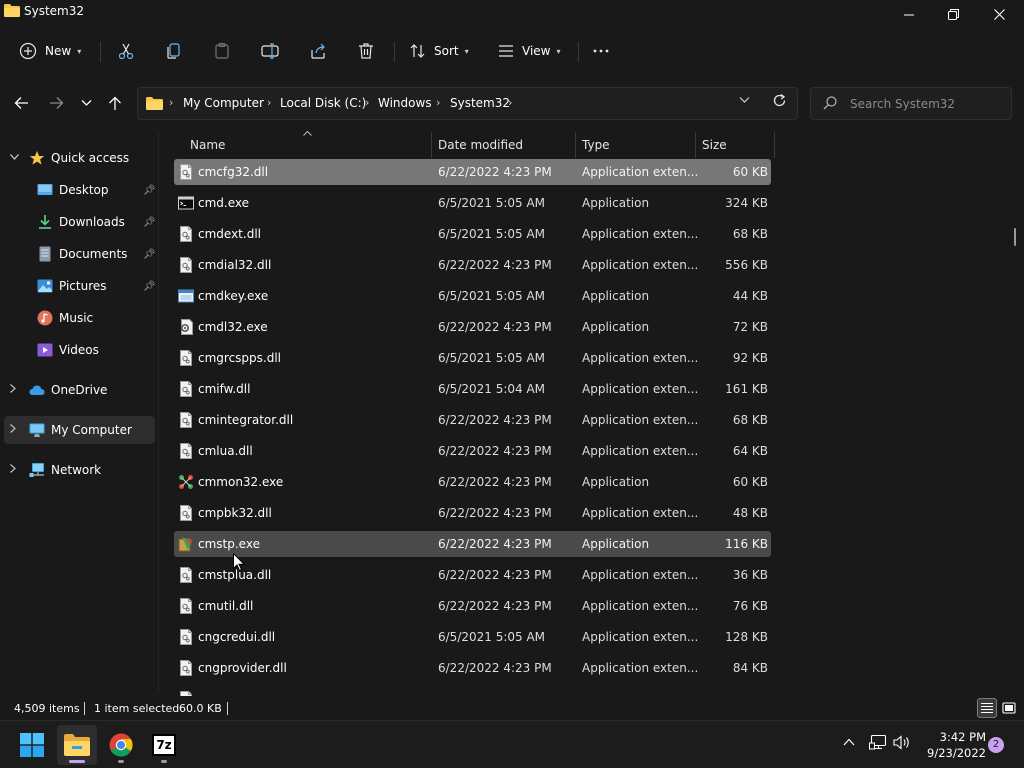  What do you see at coordinates (77, 745) in the screenshot?
I see `taskbar-file-explorer` at bounding box center [77, 745].